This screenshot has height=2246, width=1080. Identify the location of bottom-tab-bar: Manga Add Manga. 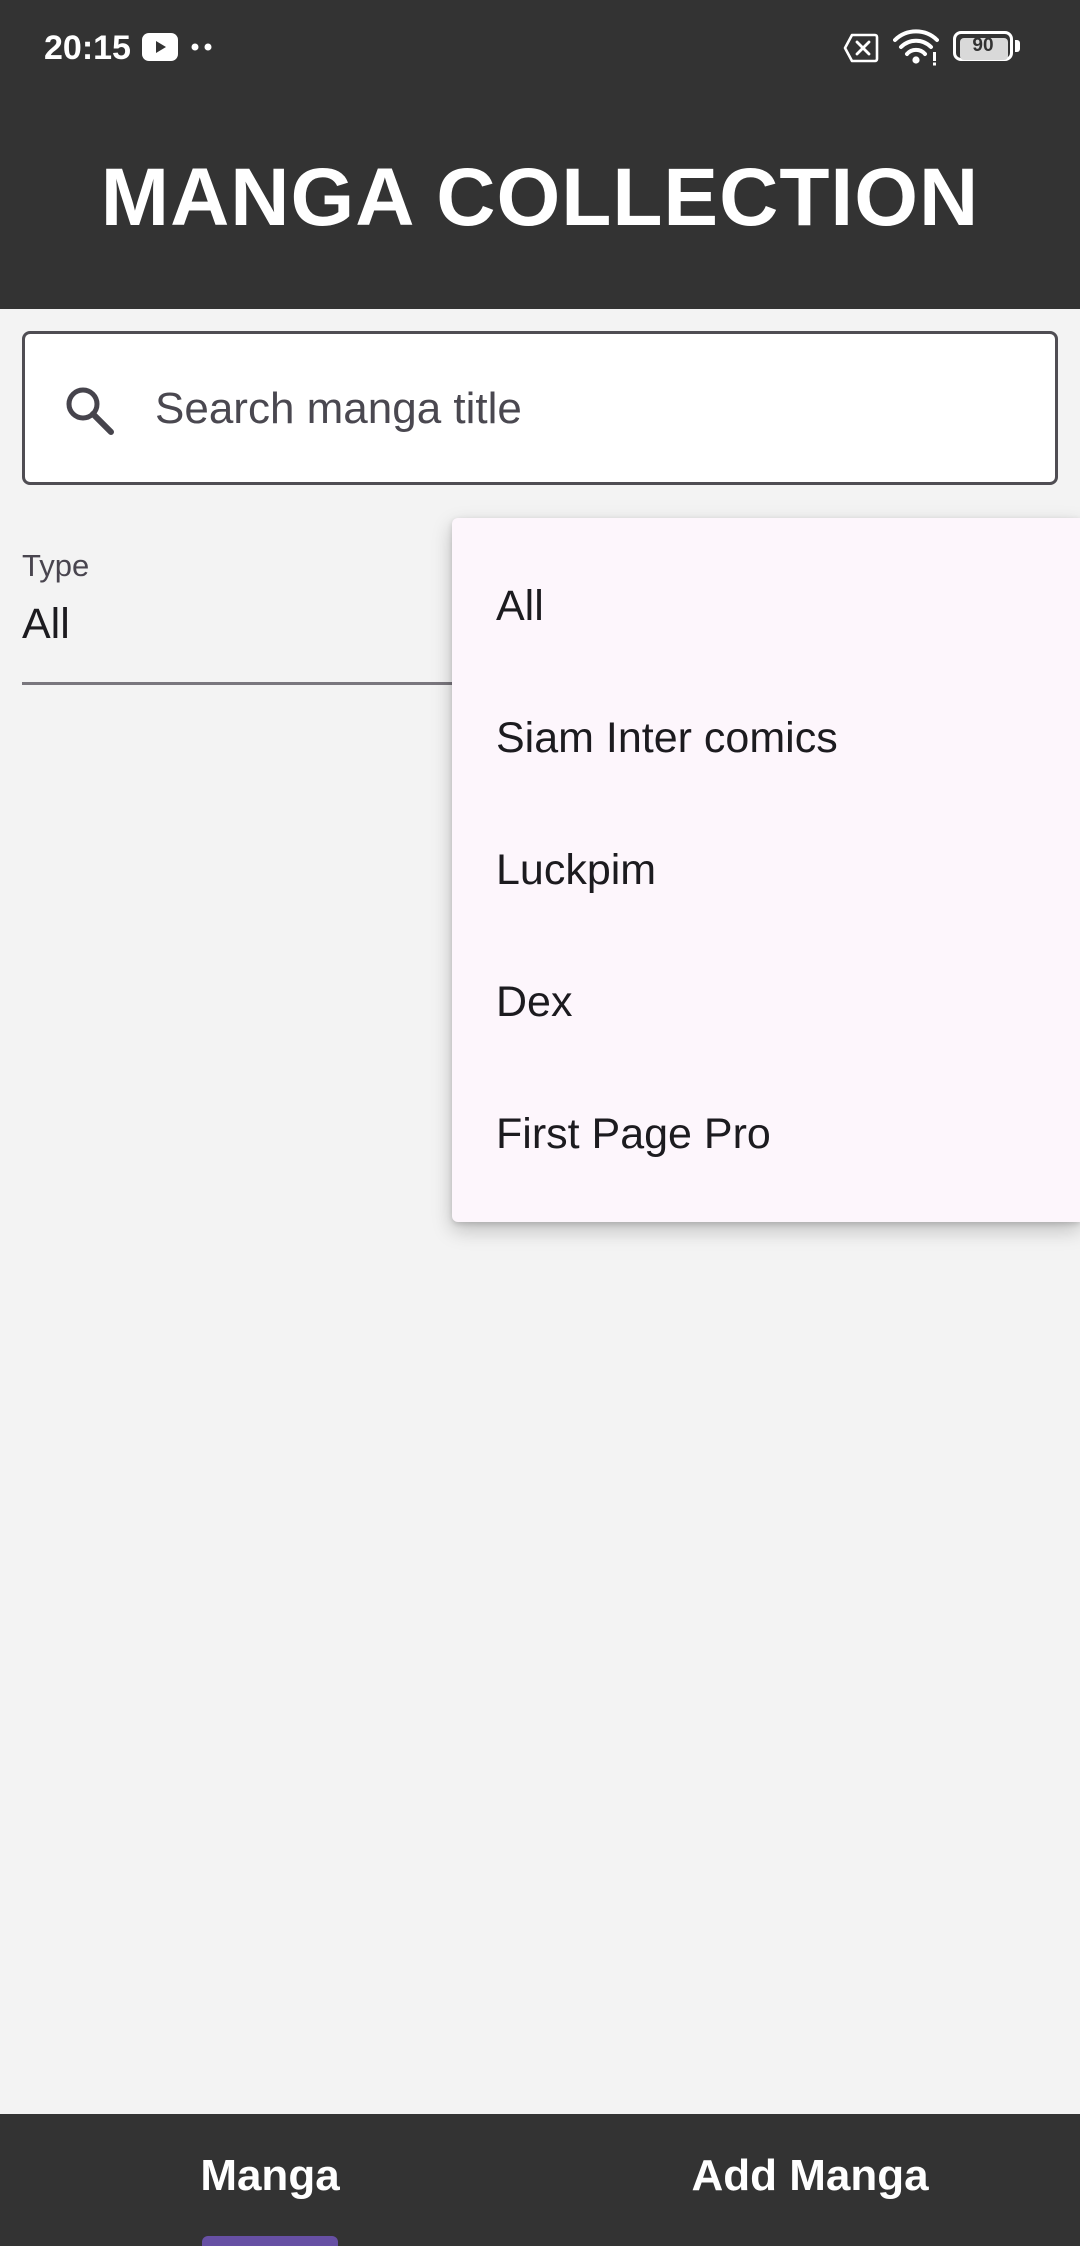
(540, 2180).